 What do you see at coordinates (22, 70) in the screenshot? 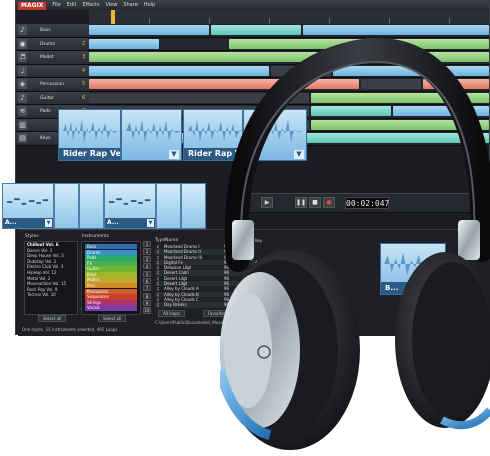
I see `instrument-icon: ♩` at bounding box center [22, 70].